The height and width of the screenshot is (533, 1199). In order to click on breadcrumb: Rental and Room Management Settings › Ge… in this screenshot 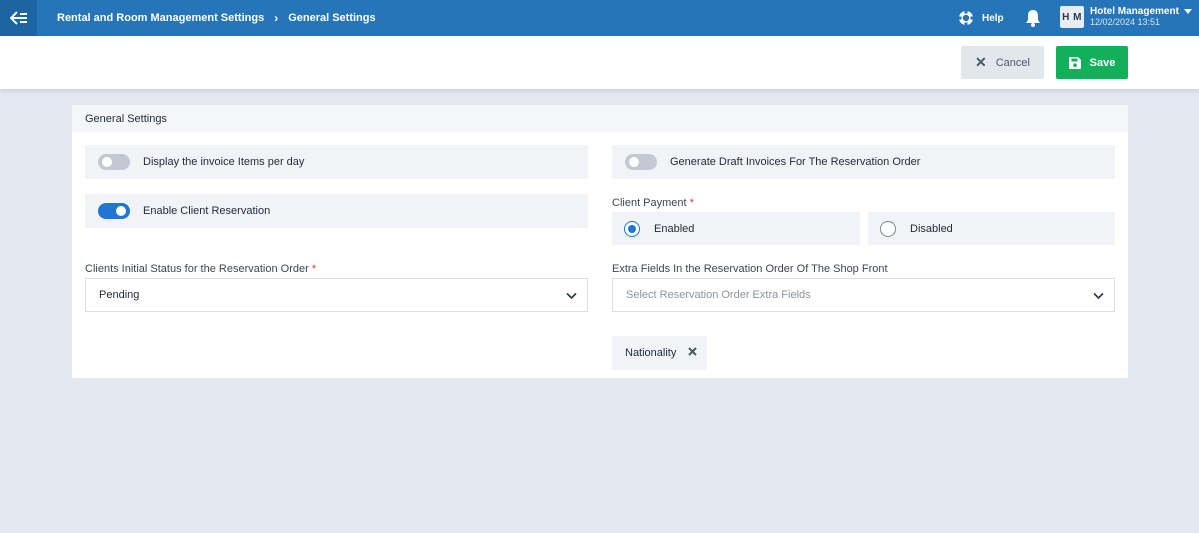, I will do `click(216, 18)`.